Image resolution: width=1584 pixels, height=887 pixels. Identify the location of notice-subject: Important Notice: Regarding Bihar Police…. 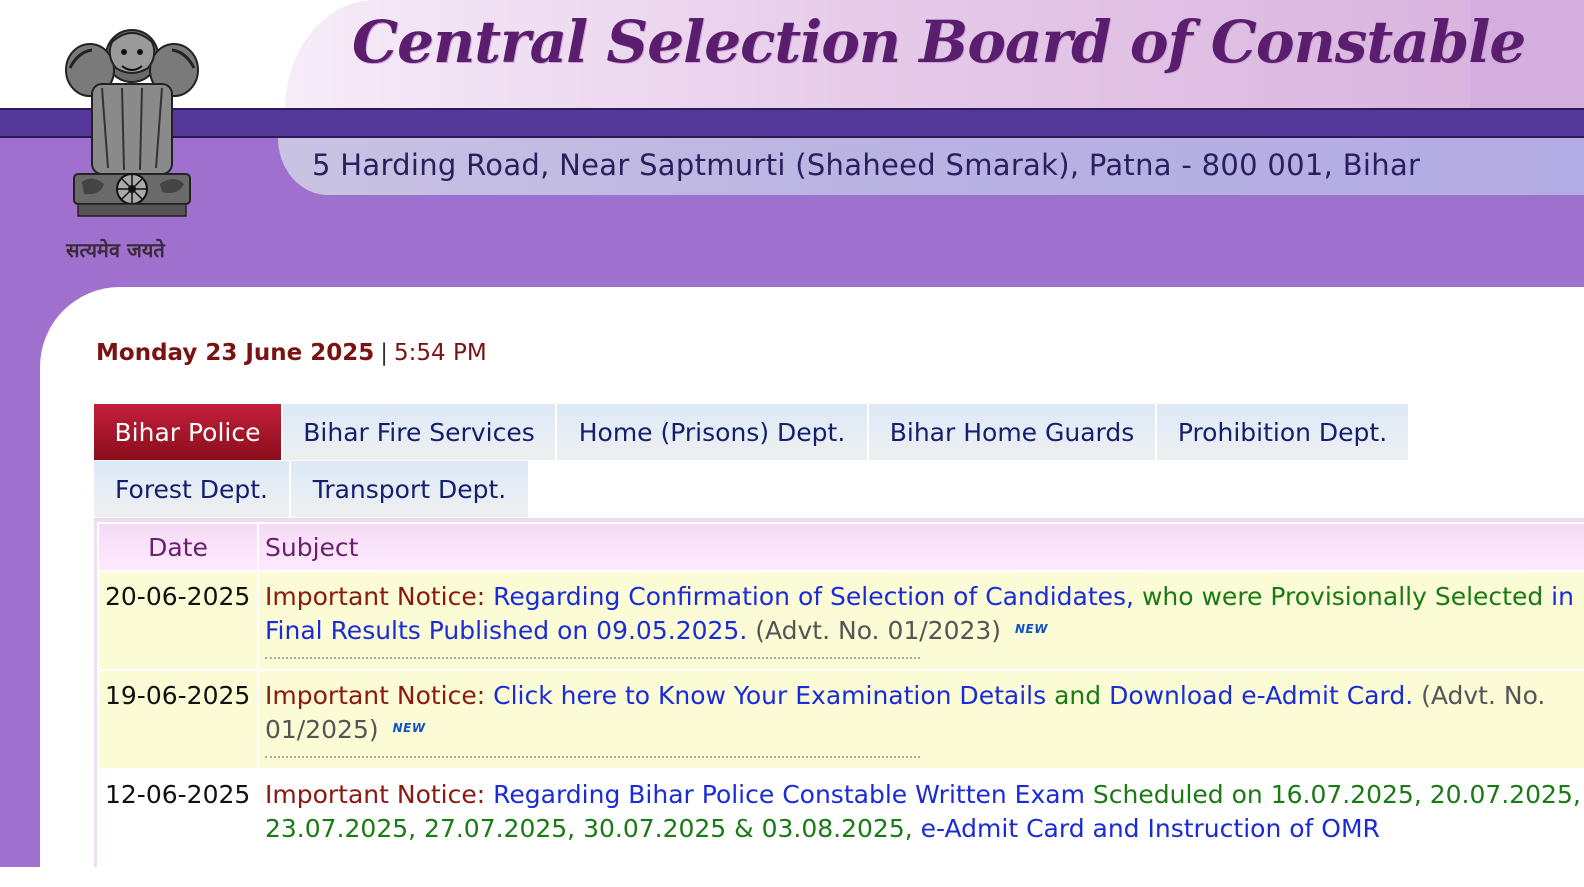
(921, 813).